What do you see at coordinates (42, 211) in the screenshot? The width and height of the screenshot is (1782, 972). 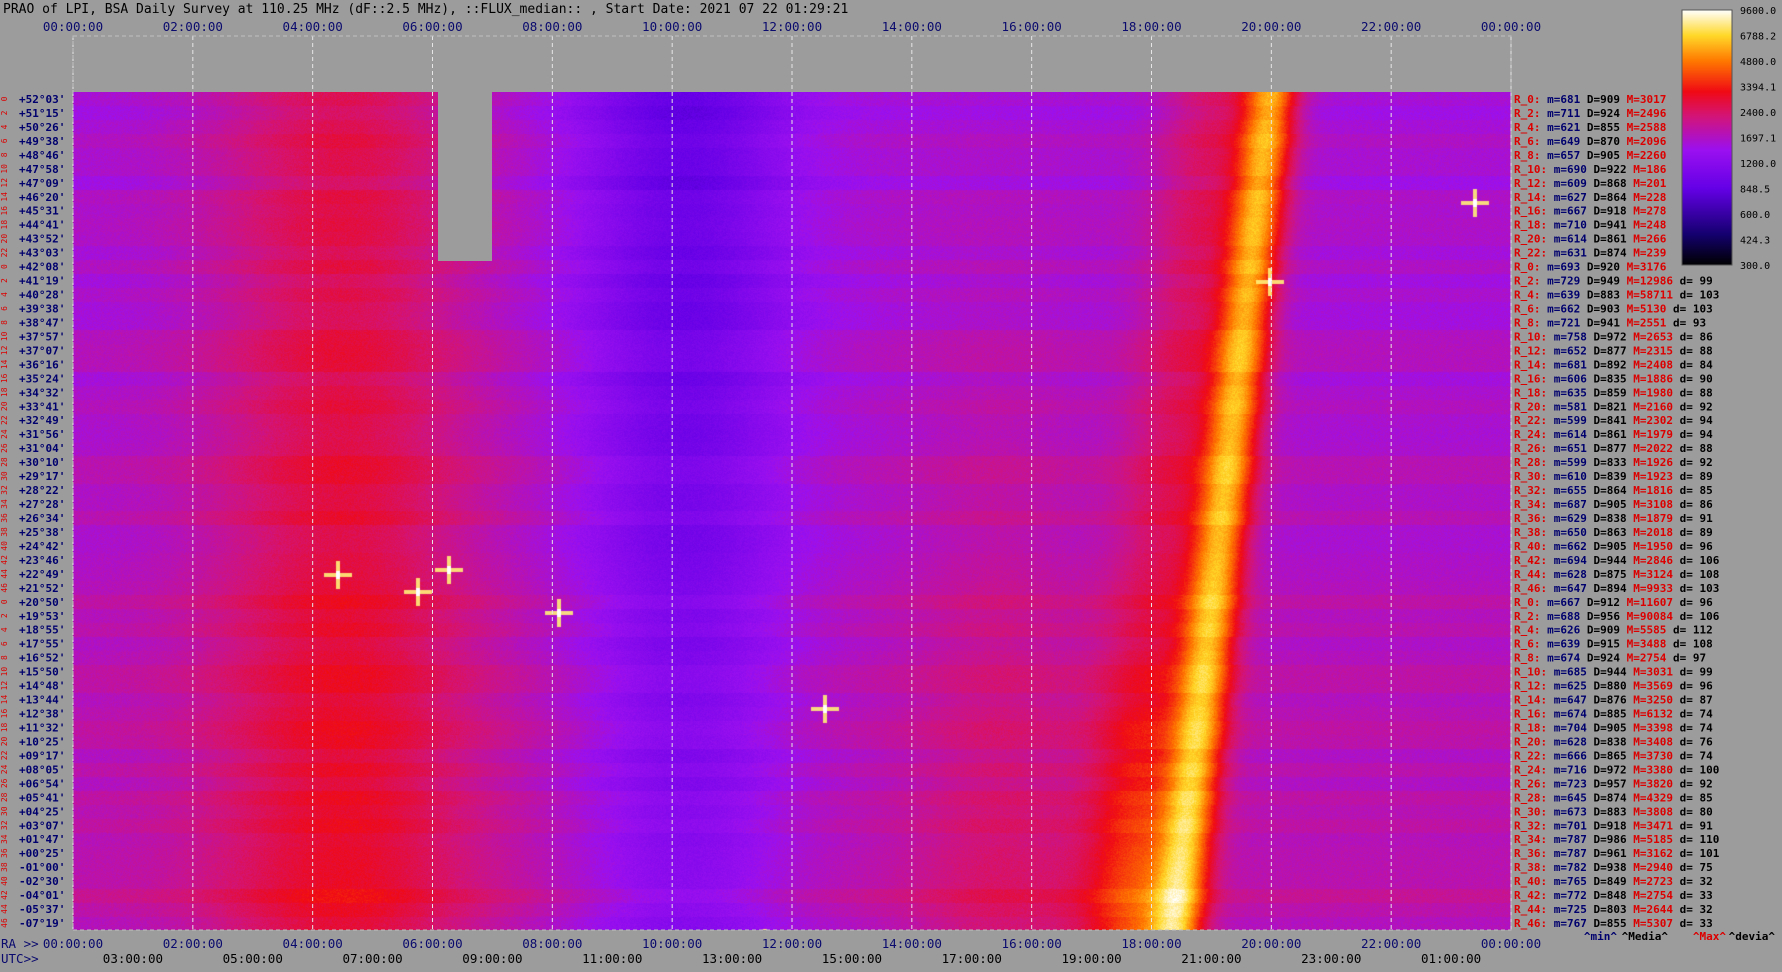 I see `declination-label: +45°31'` at bounding box center [42, 211].